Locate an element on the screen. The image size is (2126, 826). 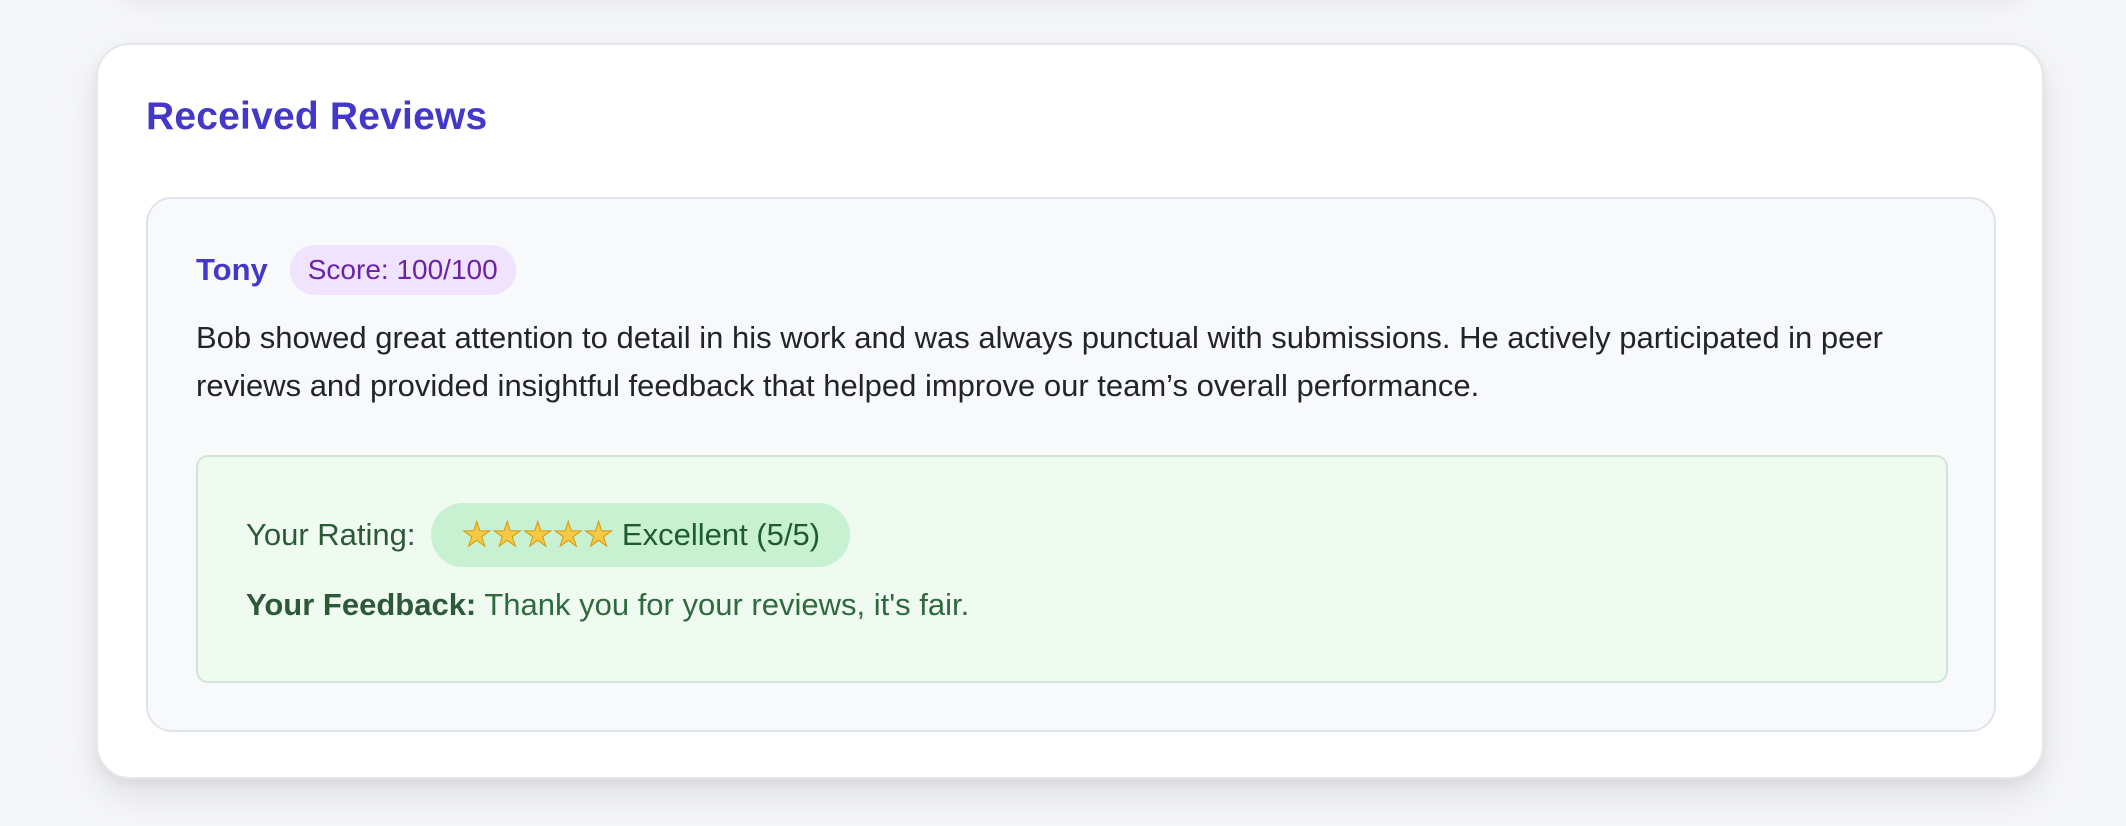
reviewer-name: Tony is located at coordinates (232, 269).